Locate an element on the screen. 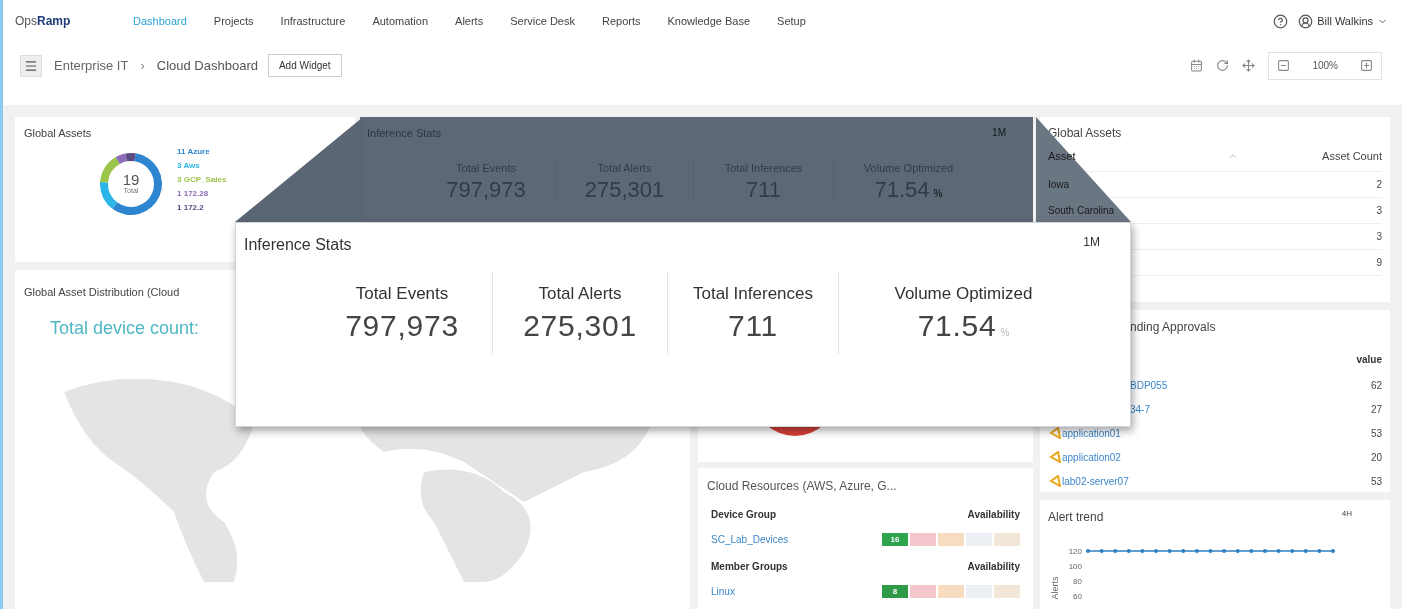  legend-item: 3 GCP_Sales is located at coordinates (202, 179).